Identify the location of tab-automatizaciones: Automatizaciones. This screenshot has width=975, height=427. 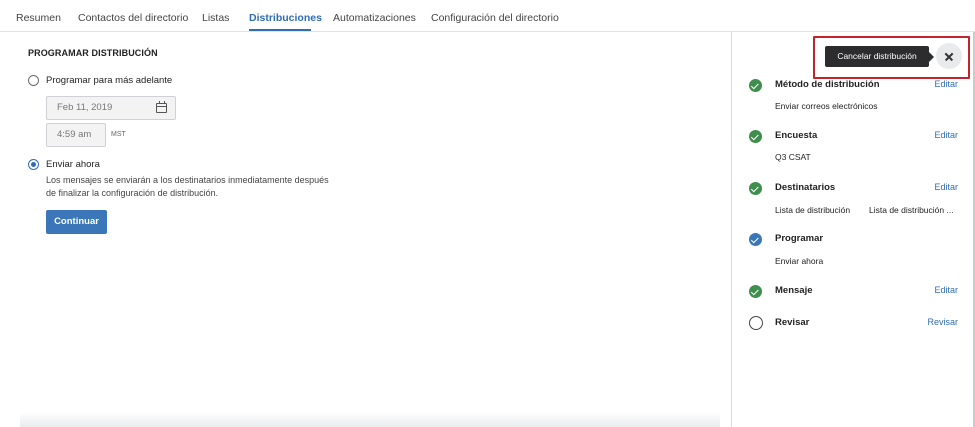
(374, 18).